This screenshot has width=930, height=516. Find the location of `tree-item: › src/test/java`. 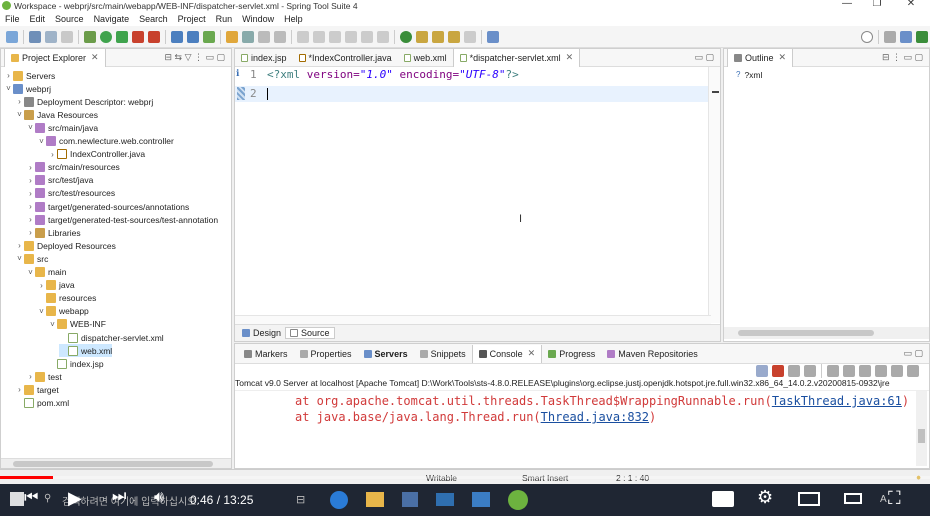

tree-item: › src/test/java is located at coordinates (59, 180).